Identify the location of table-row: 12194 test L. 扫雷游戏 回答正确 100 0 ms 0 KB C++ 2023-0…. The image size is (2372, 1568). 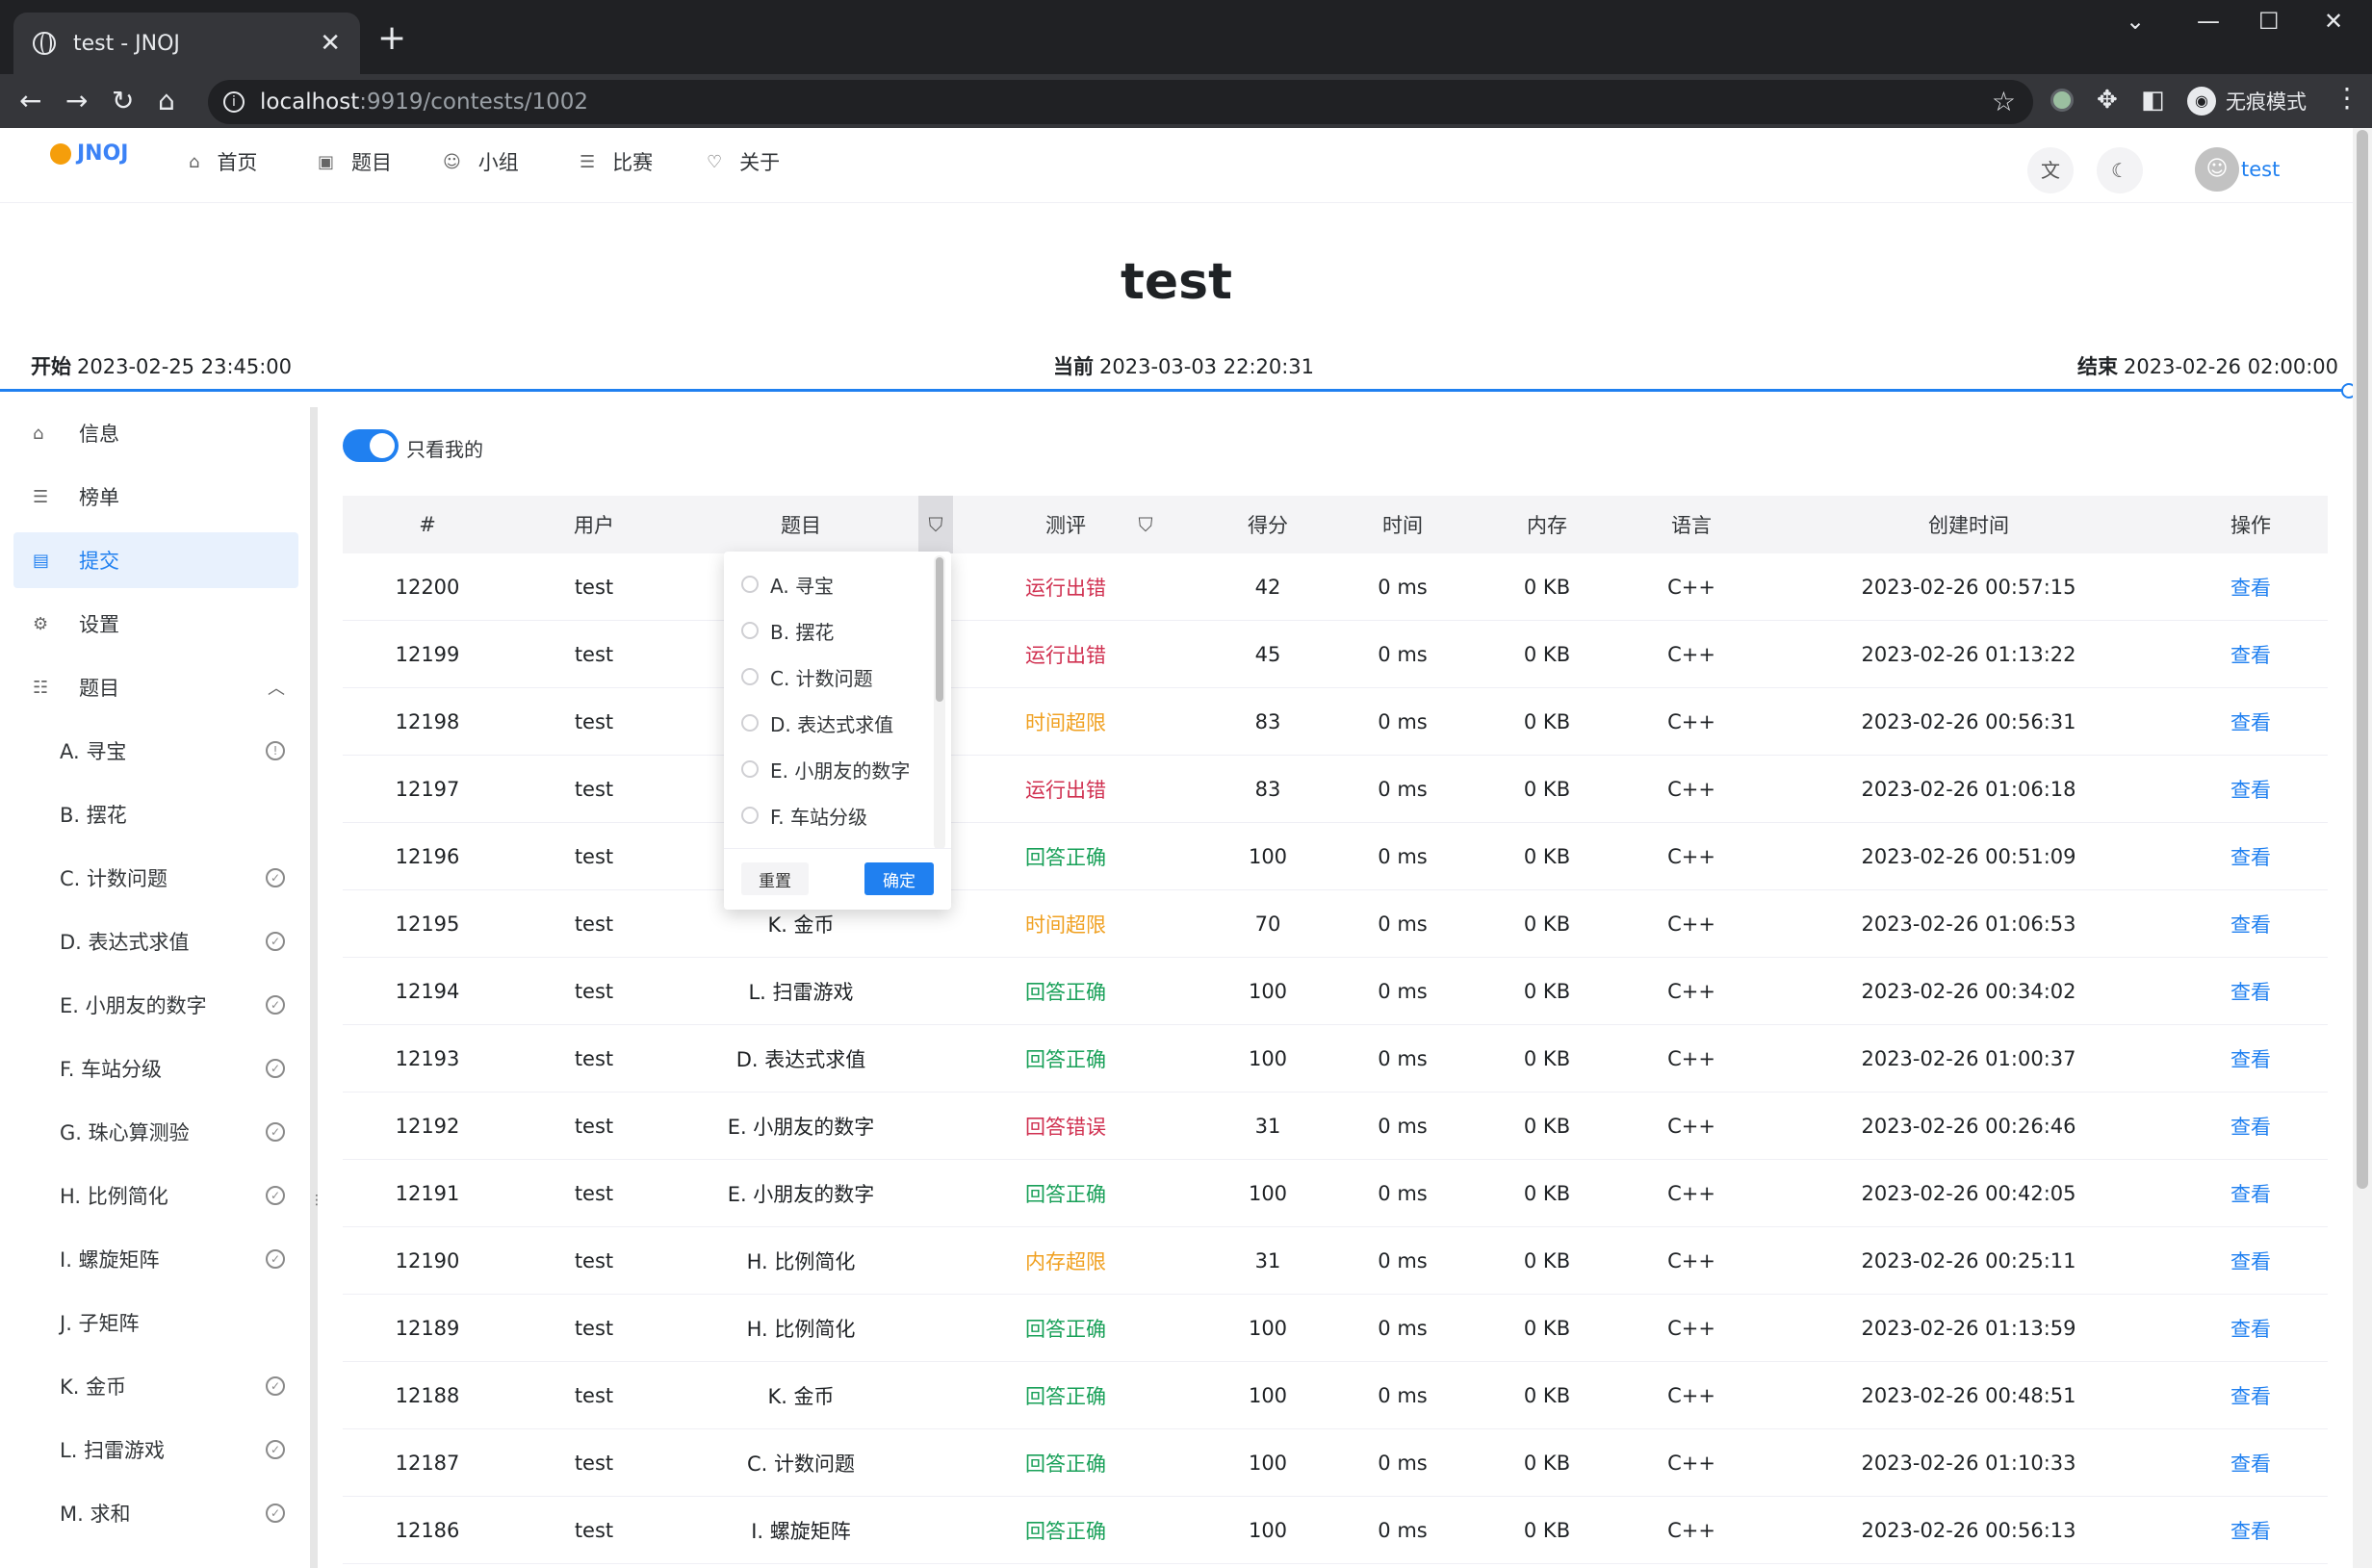
(1335, 991).